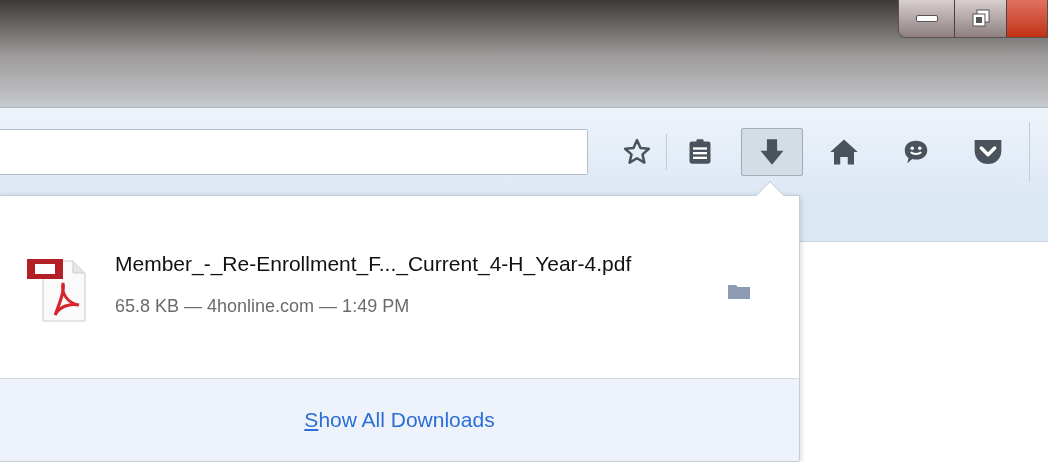  I want to click on minimize-button, so click(927, 18).